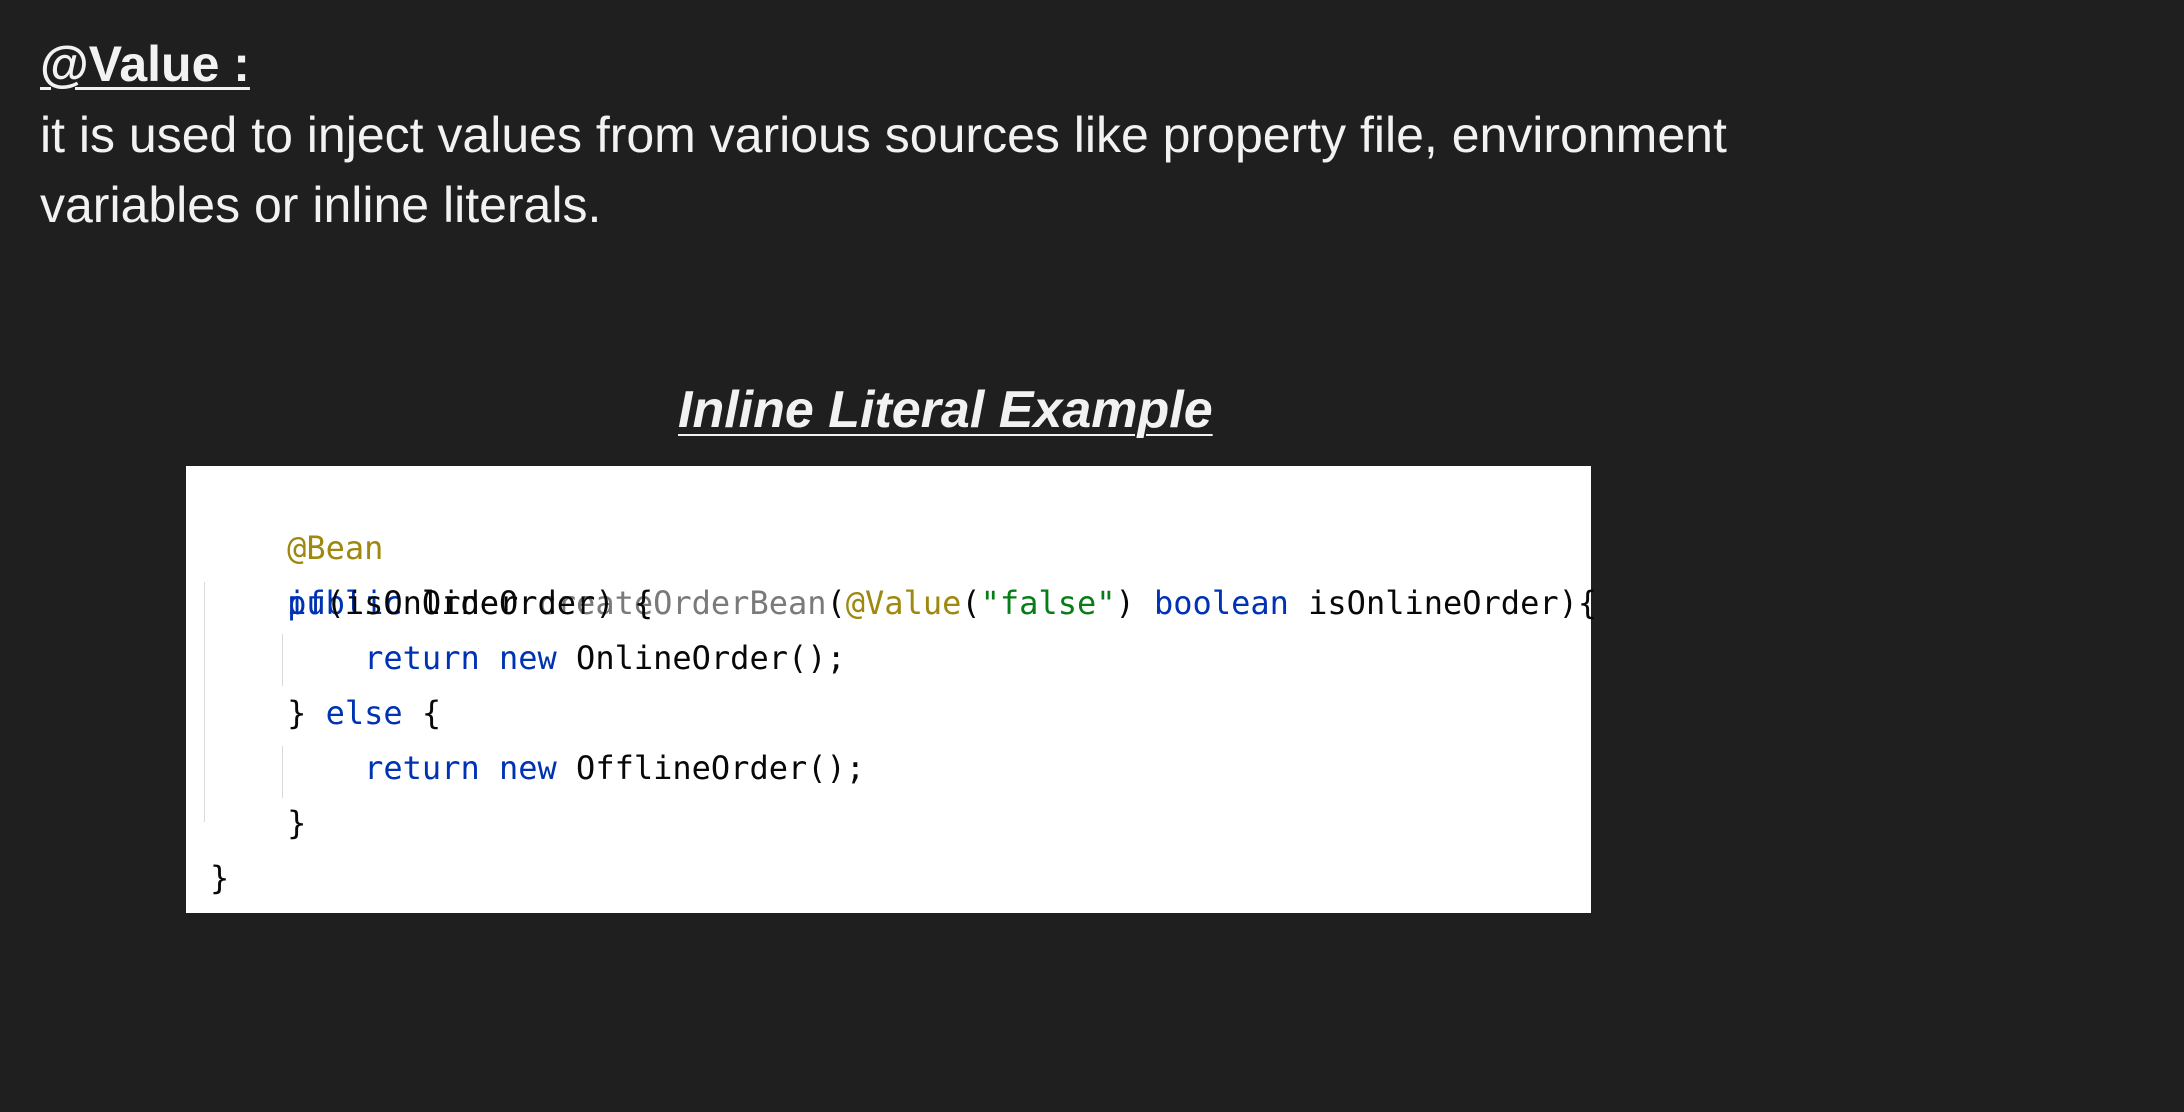  I want to click on code-line-5: } else {, so click(325, 713).